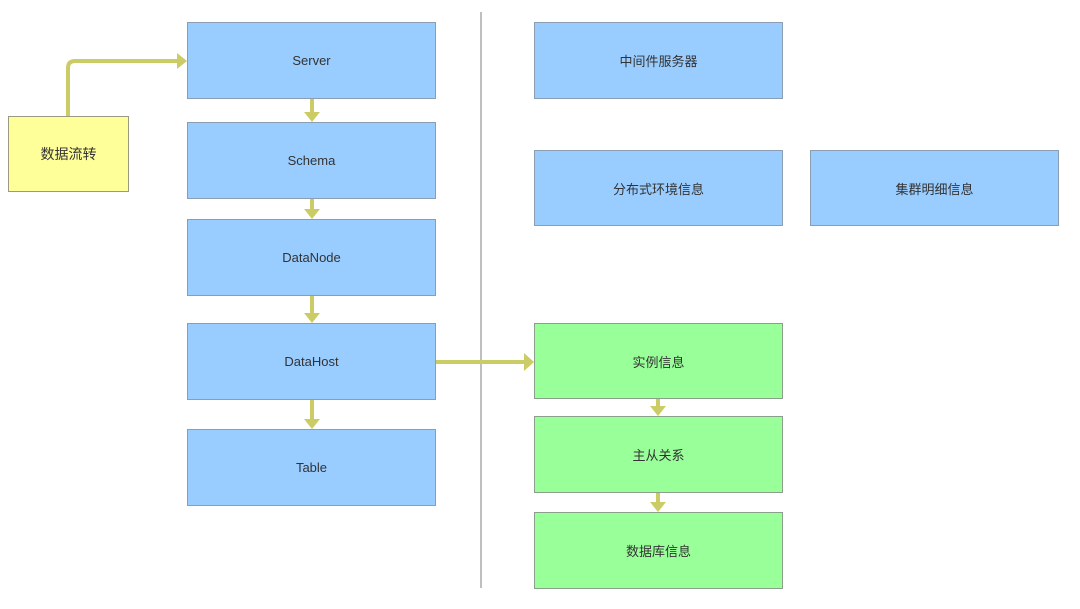 This screenshot has width=1080, height=609. Describe the element at coordinates (182, 61) in the screenshot. I see `arrowhead-legend-to-server` at that location.